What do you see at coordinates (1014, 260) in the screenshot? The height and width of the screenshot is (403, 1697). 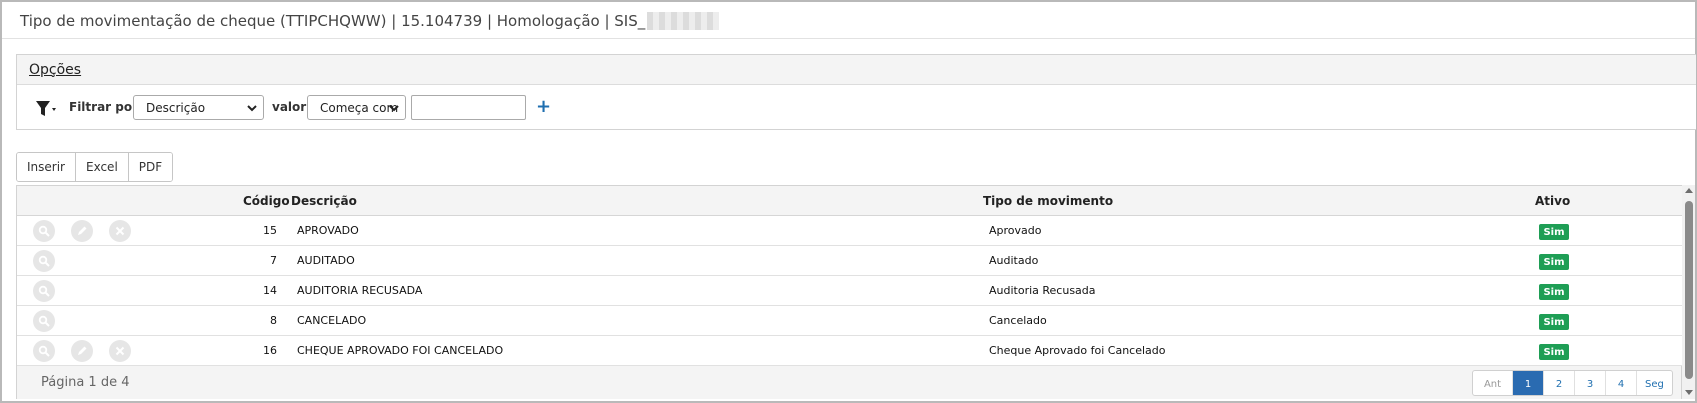 I see `cell-type: Auditado` at bounding box center [1014, 260].